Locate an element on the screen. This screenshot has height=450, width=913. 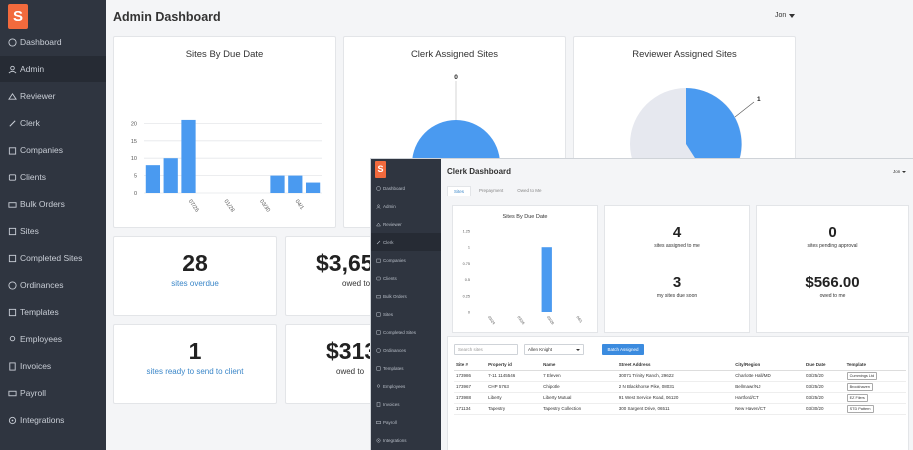
tab-owed-to-me: Owed to Me is located at coordinates (529, 191).